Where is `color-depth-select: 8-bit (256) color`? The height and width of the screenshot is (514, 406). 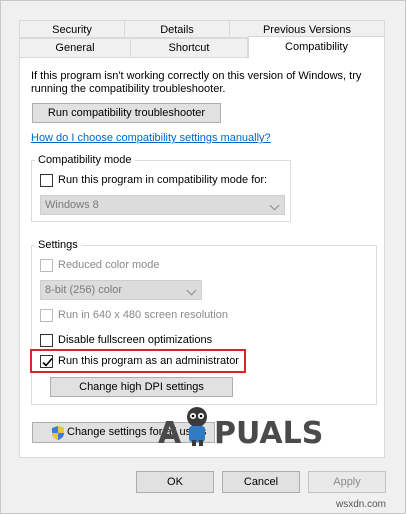 color-depth-select: 8-bit (256) color is located at coordinates (121, 290).